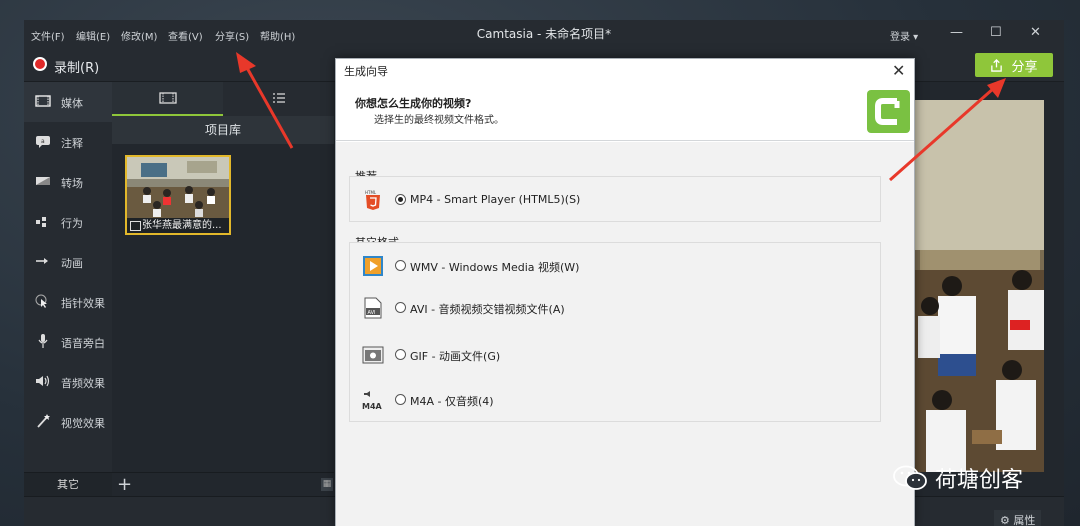 This screenshot has height=526, width=1080. Describe the element at coordinates (93, 35) in the screenshot. I see `menu-edit: 编辑(E)` at that location.